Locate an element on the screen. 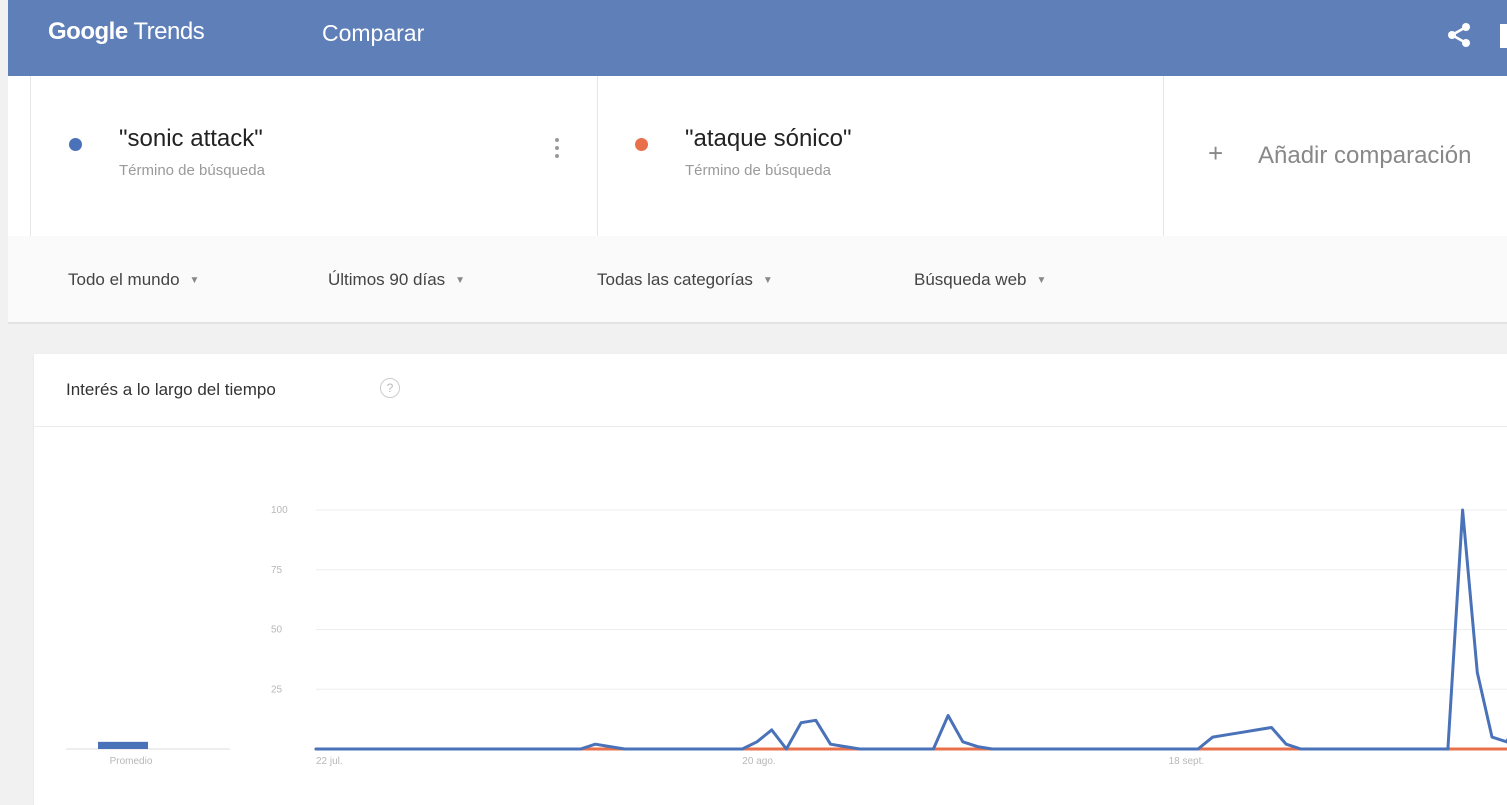  search-type-filter-label: Búsqueda web is located at coordinates (970, 279).